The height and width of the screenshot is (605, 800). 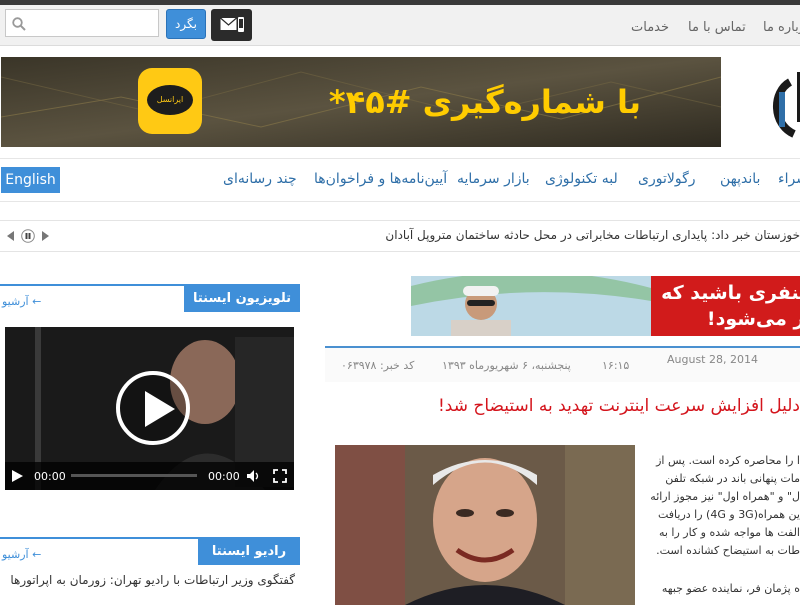 I want to click on irancell-logo: ایرانسل, so click(x=170, y=101).